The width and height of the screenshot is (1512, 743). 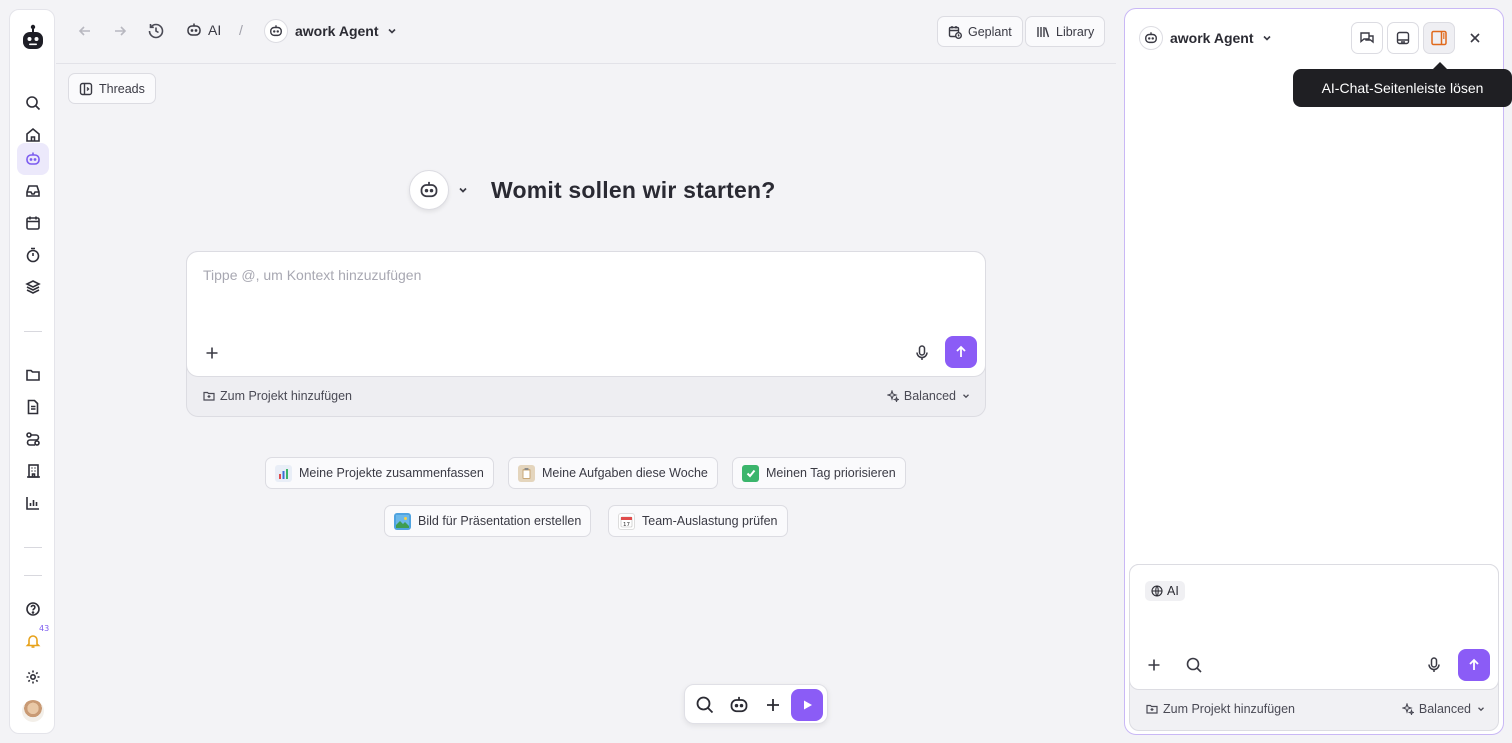 What do you see at coordinates (402, 521) in the screenshot?
I see `landscape-emoji-icon` at bounding box center [402, 521].